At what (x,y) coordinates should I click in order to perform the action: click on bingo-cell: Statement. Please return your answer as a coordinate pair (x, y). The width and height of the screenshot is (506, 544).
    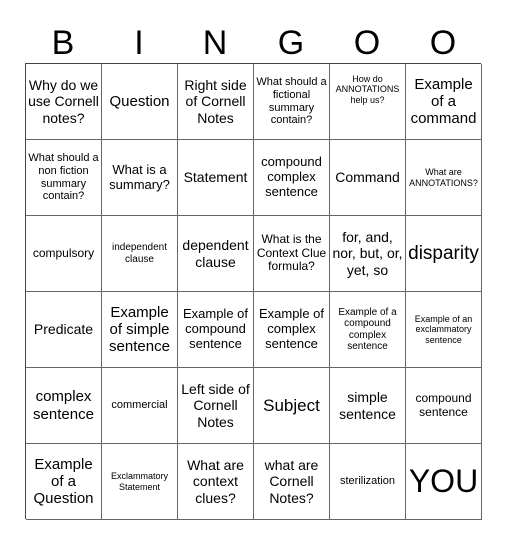
    Looking at the image, I should click on (216, 178).